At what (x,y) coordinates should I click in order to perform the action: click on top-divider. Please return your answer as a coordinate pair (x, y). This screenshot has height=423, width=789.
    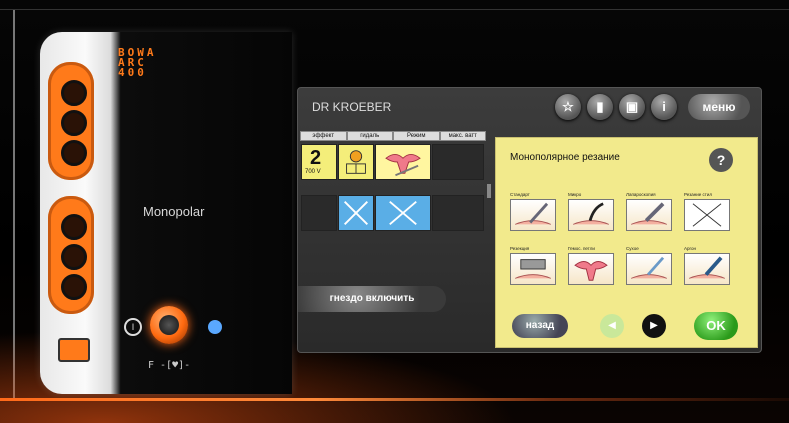
    Looking at the image, I should click on (394, 9).